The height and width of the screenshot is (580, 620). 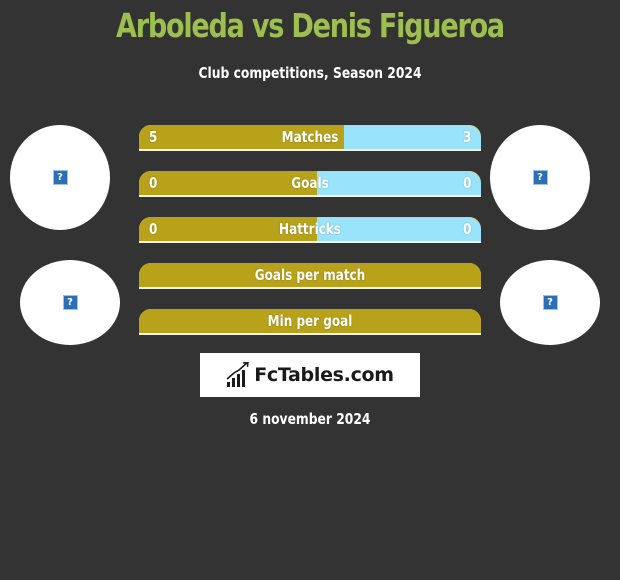 I want to click on fctables-logo: FcTables.com, so click(x=310, y=375).